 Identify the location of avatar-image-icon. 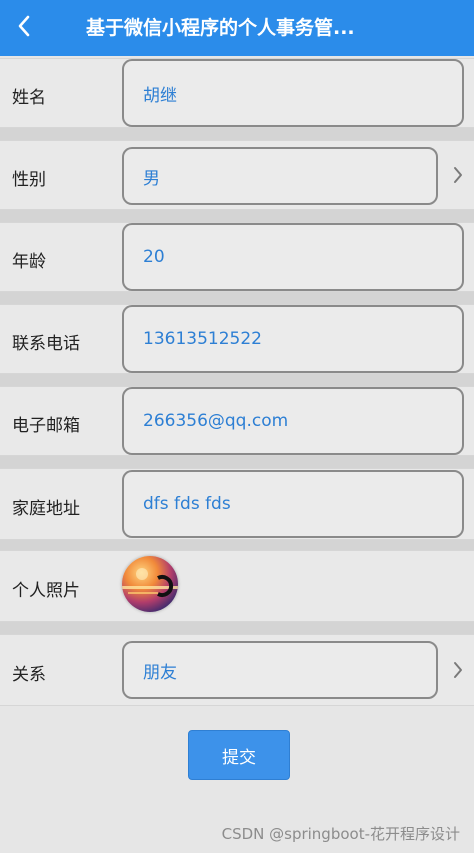
(150, 582).